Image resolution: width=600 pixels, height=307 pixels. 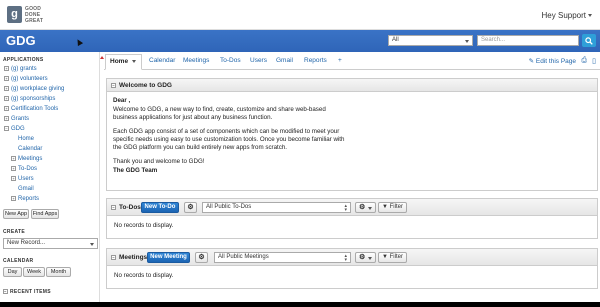 What do you see at coordinates (594, 61) in the screenshot?
I see `pdf-icon: ▯` at bounding box center [594, 61].